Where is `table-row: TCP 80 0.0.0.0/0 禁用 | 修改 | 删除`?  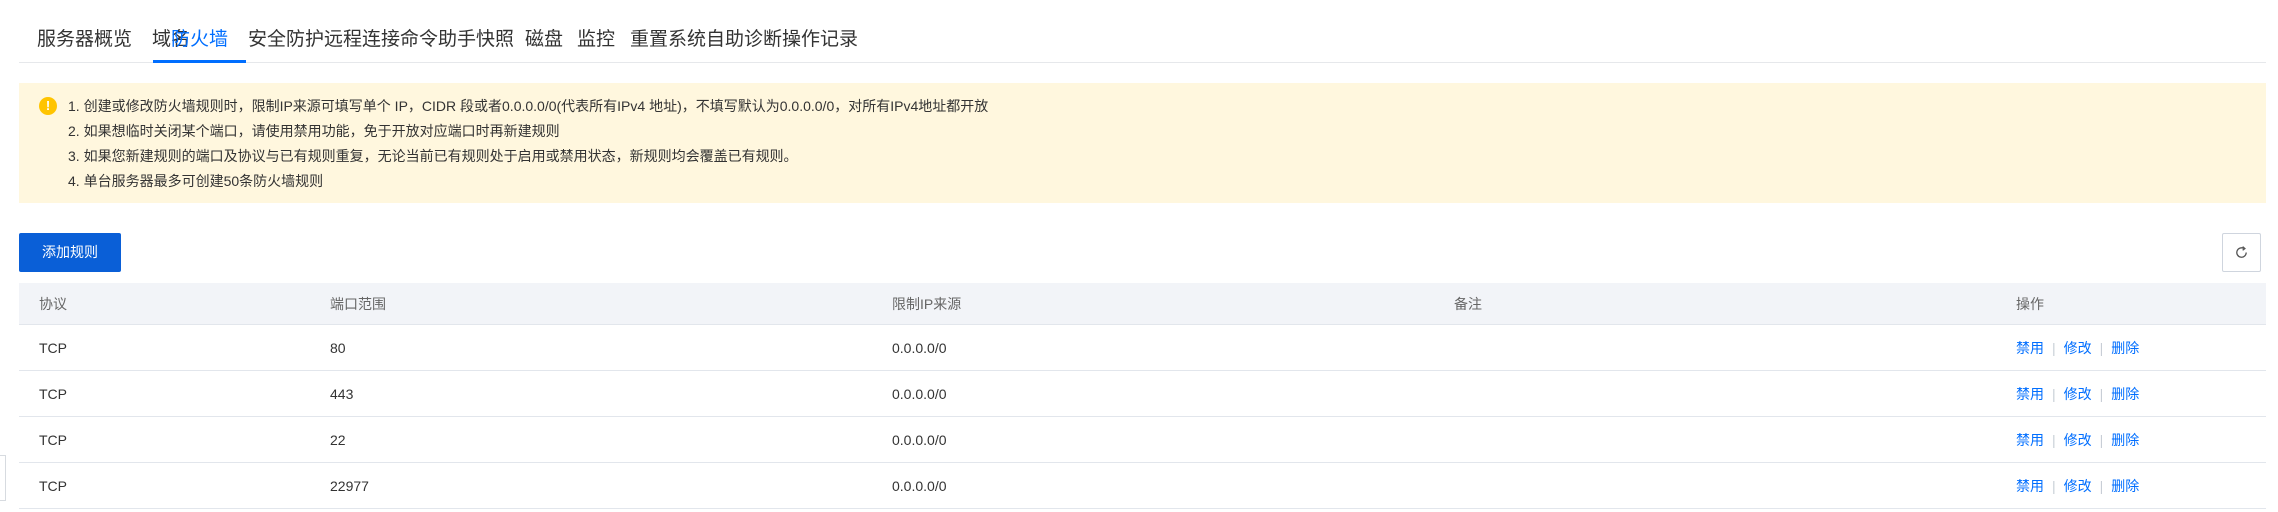
table-row: TCP 80 0.0.0.0/0 禁用 | 修改 | 删除 is located at coordinates (1142, 348).